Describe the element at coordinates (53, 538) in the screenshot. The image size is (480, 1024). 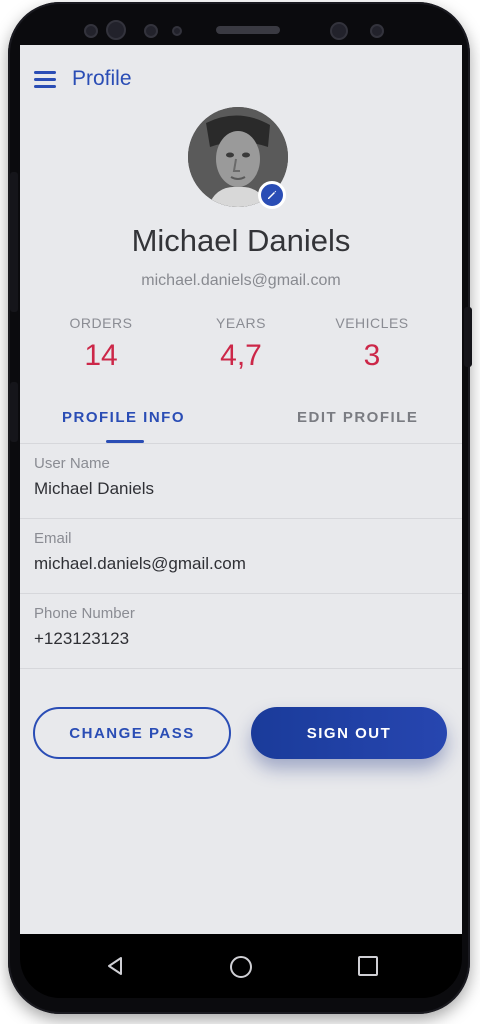
I see `field-label: Email` at that location.